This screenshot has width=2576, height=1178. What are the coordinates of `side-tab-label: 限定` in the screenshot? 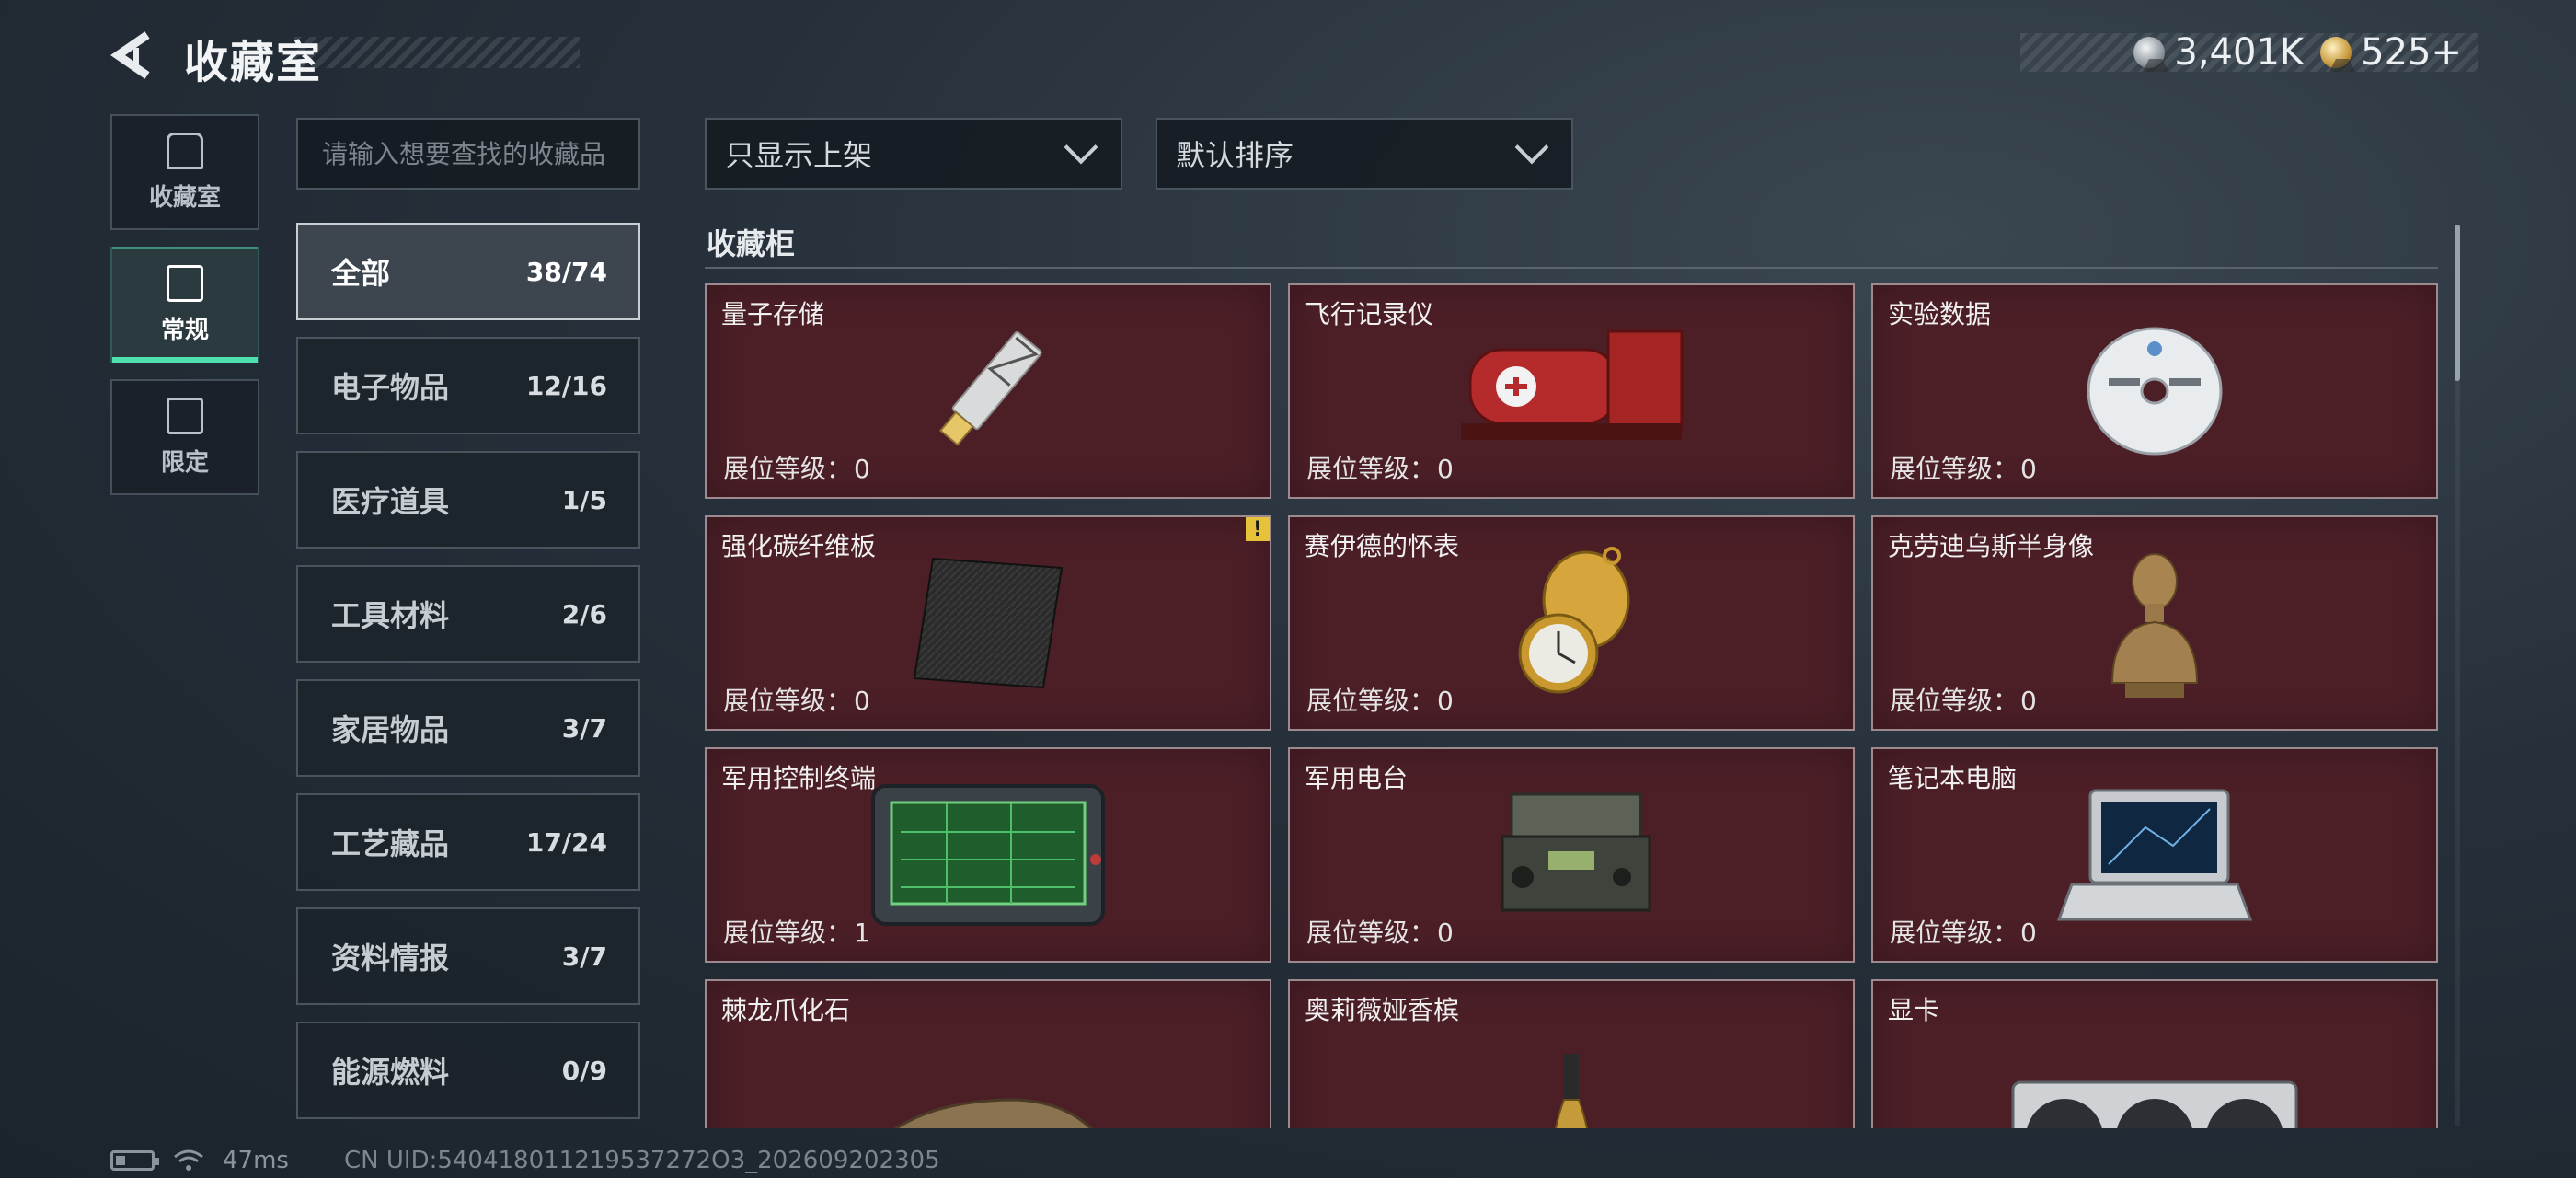 It's located at (184, 462).